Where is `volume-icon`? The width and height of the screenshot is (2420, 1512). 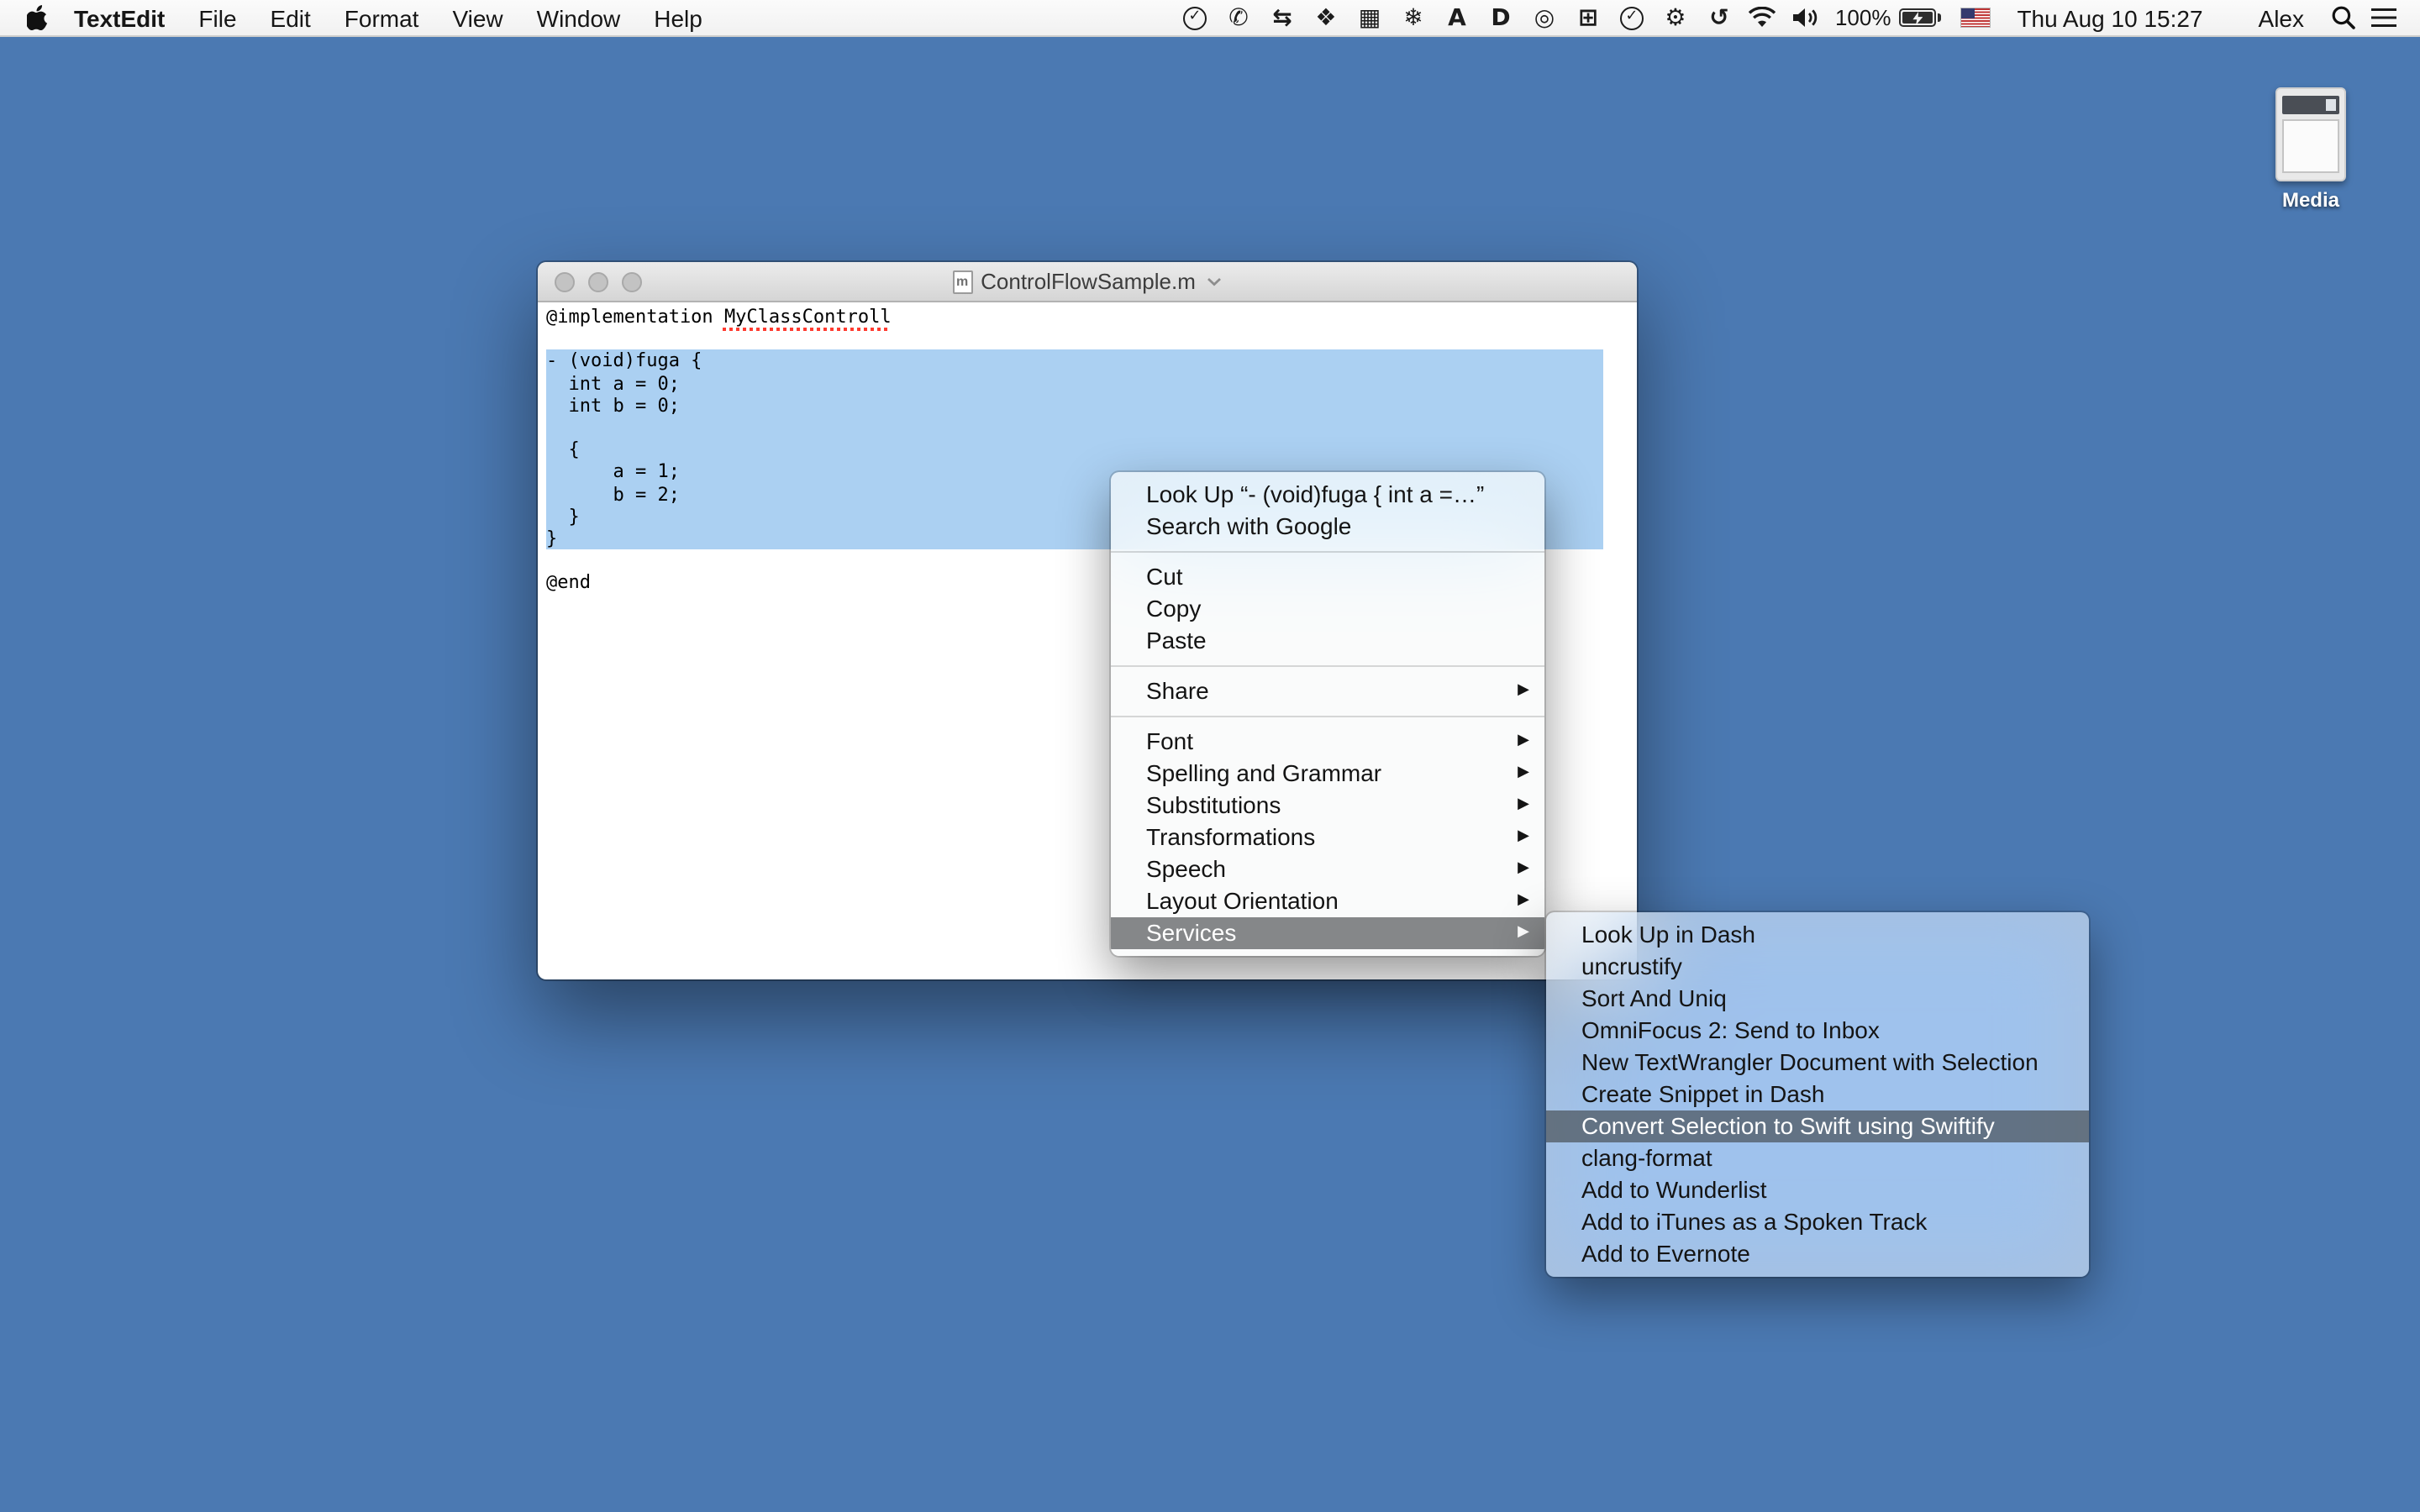
volume-icon is located at coordinates (1806, 18).